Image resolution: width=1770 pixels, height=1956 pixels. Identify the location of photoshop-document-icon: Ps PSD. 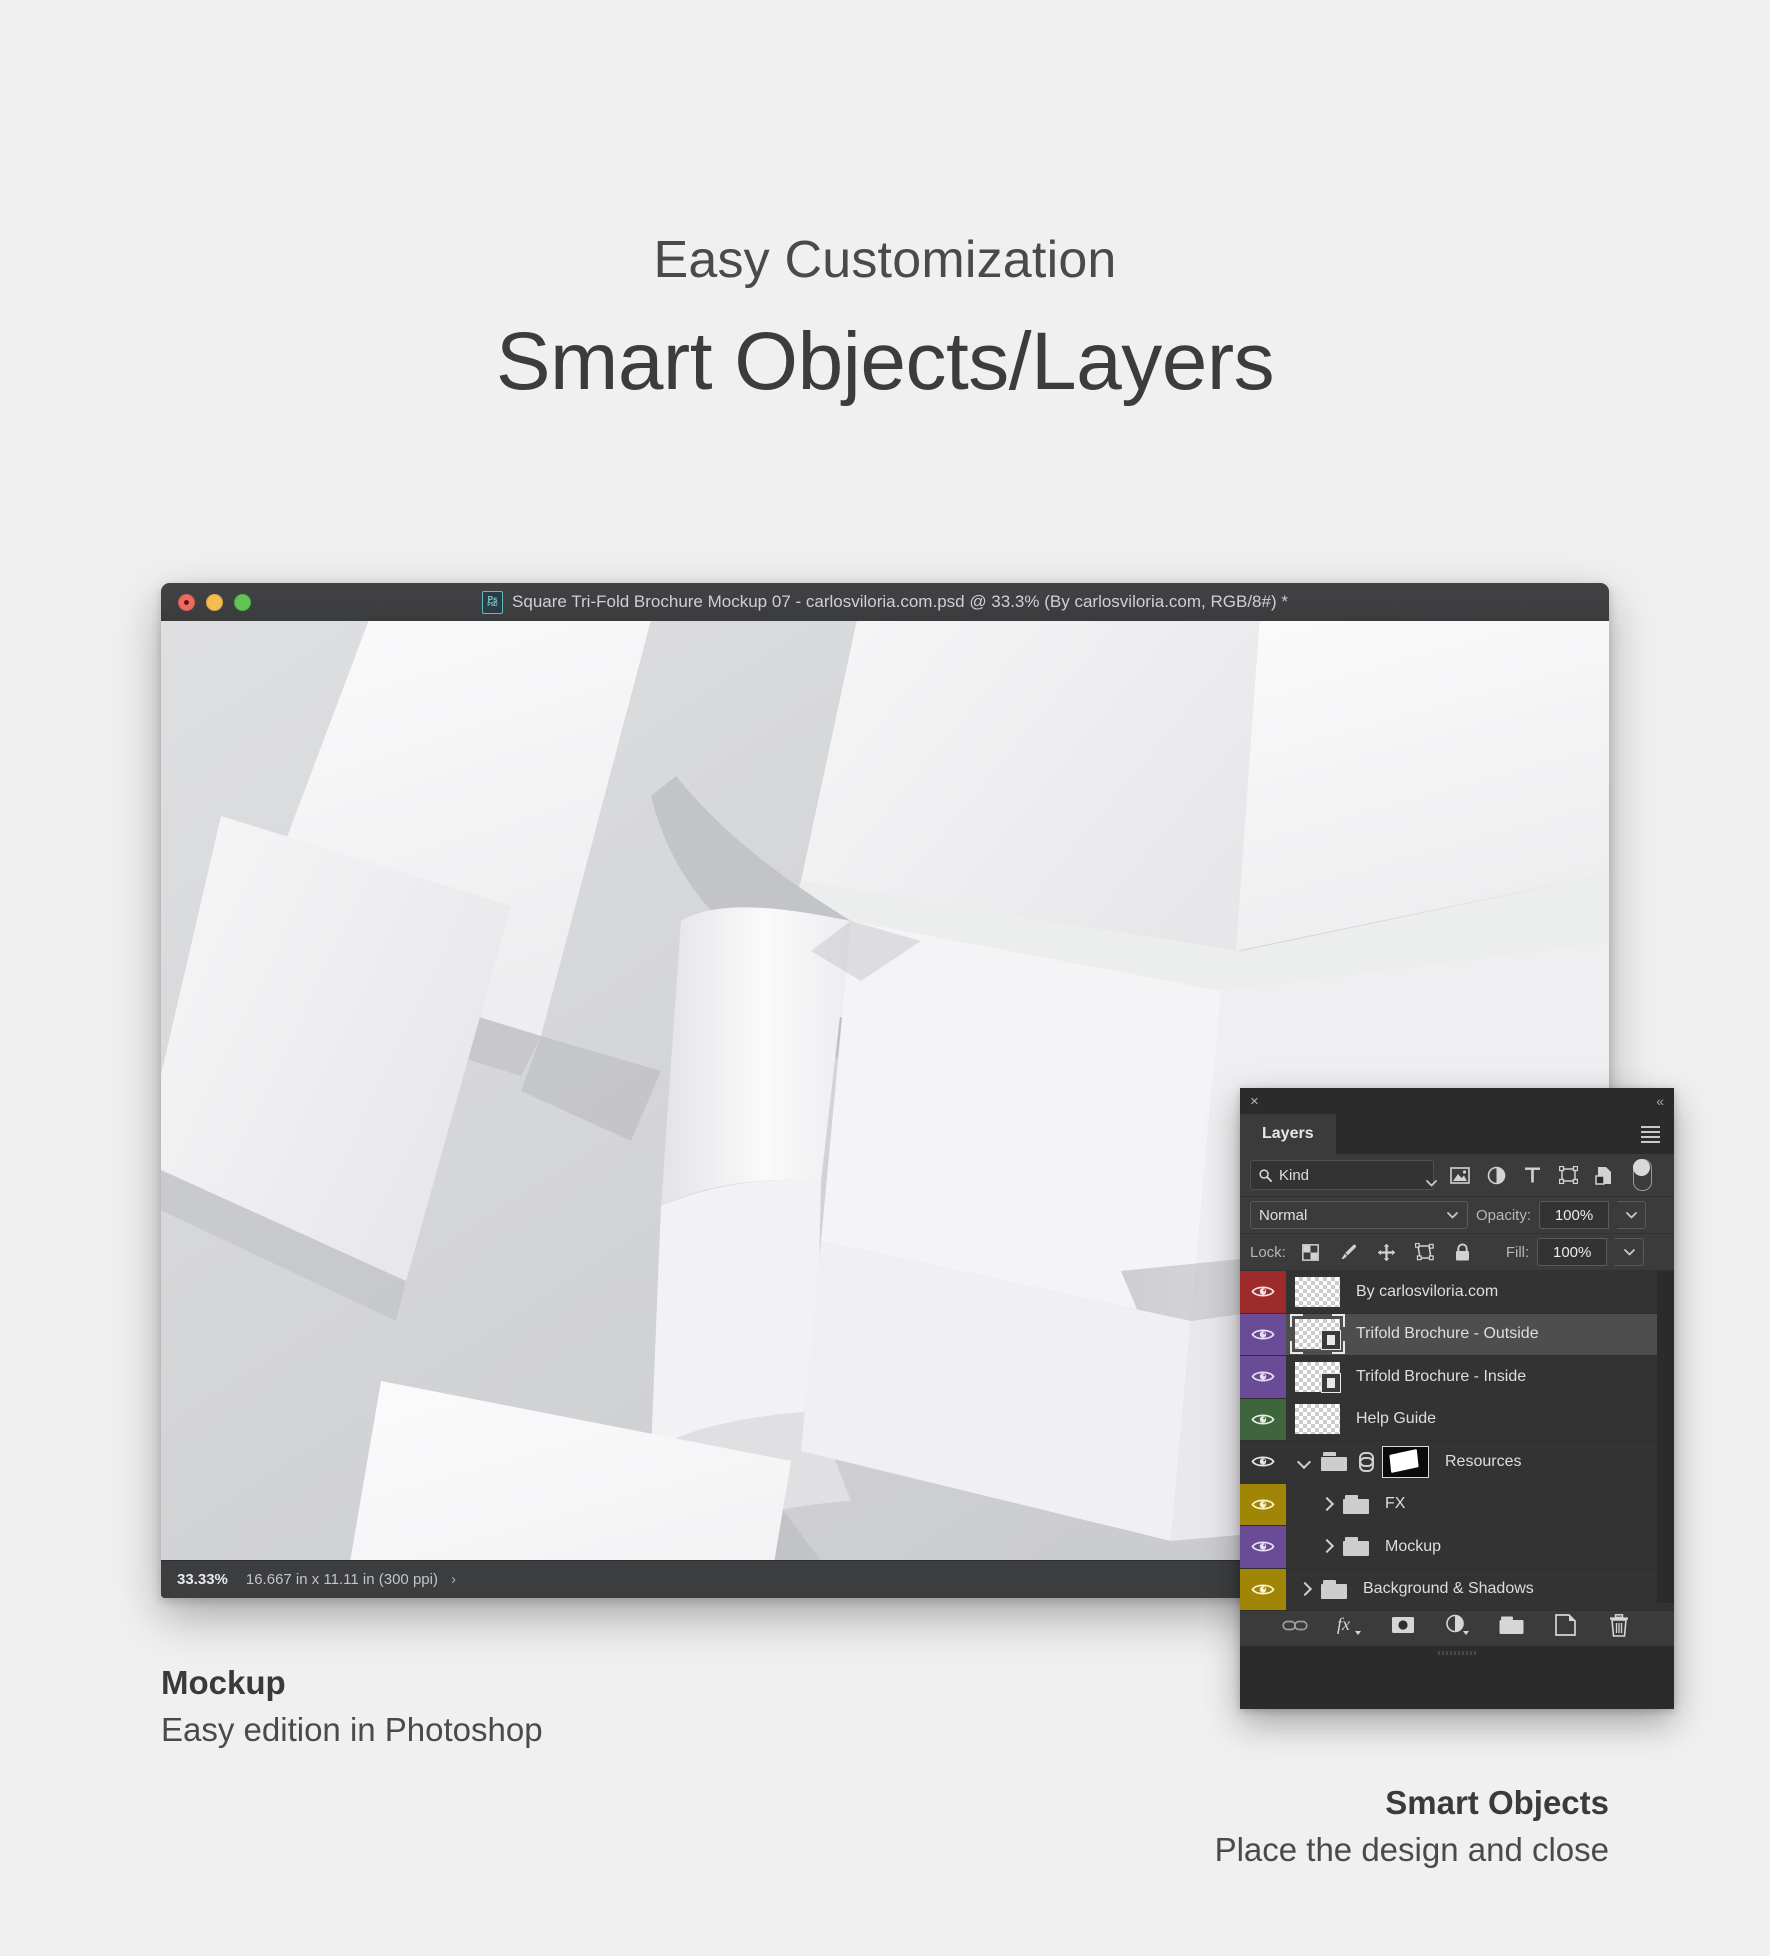
(493, 602).